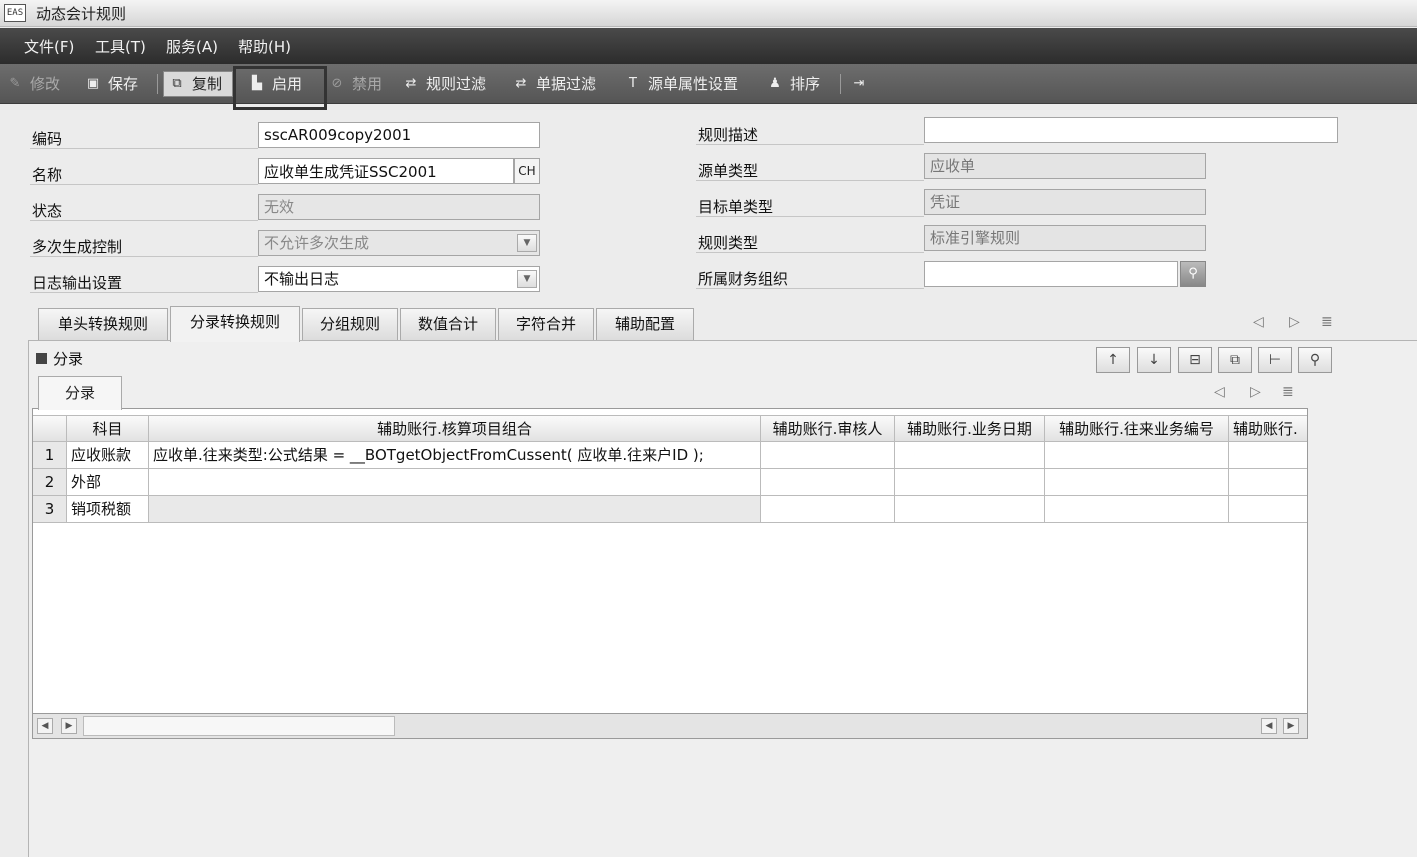 The width and height of the screenshot is (1417, 857). I want to click on copy-button: ⧉ 复制, so click(198, 84).